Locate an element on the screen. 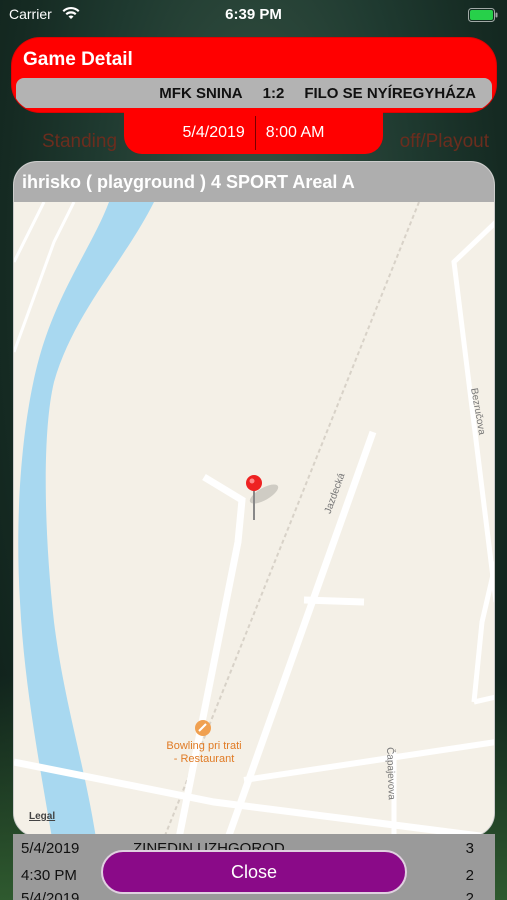 The height and width of the screenshot is (900, 507). away-team: FILO SE NYÍREGYHÁZA is located at coordinates (390, 93).